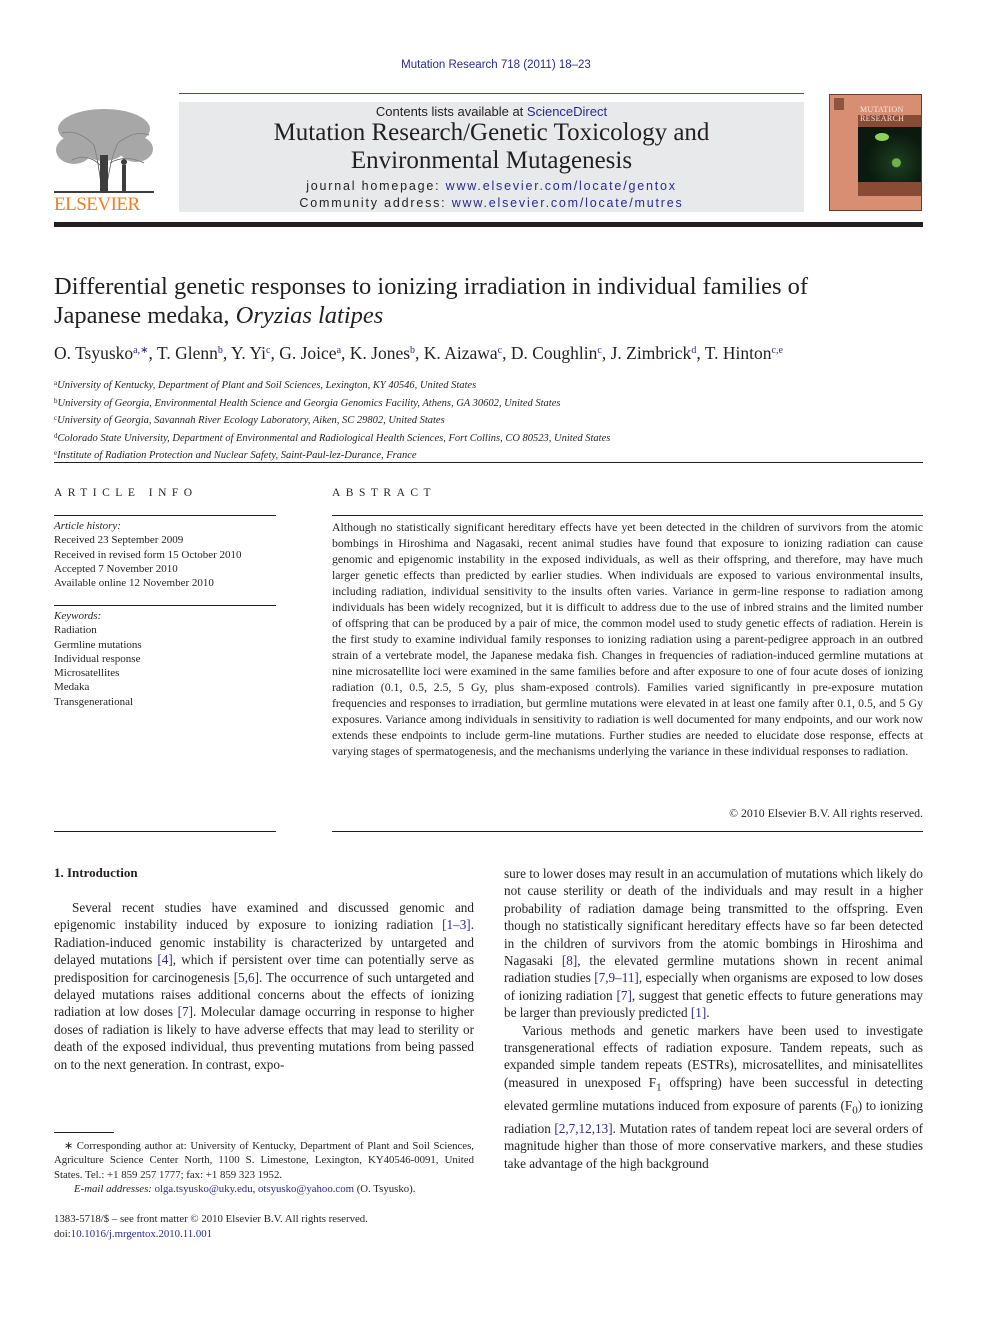 The height and width of the screenshot is (1323, 992). I want to click on affiliation-marker: d, so click(693, 350).